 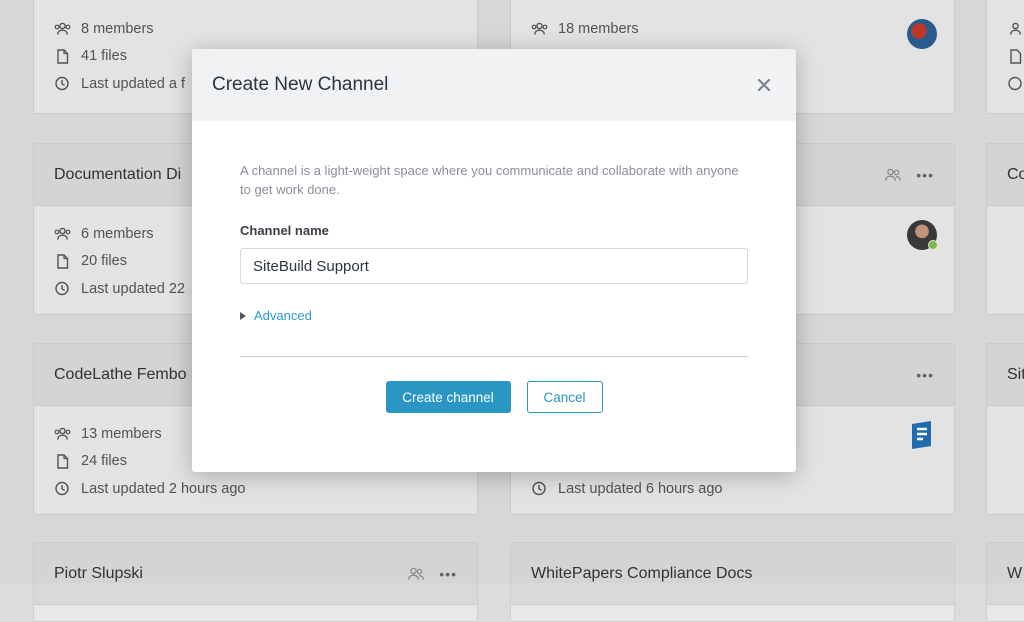 I want to click on dialog-title: Create New Channel, so click(x=300, y=84).